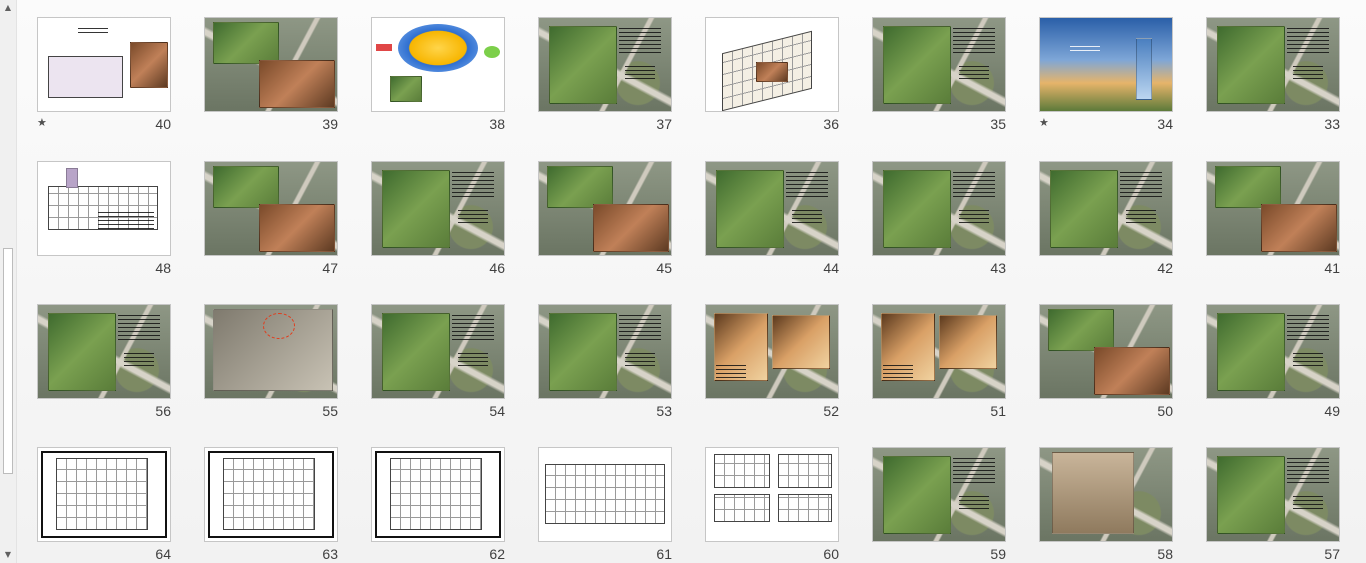 The image size is (1366, 563). I want to click on slide-plan-marker, so click(72, 178).